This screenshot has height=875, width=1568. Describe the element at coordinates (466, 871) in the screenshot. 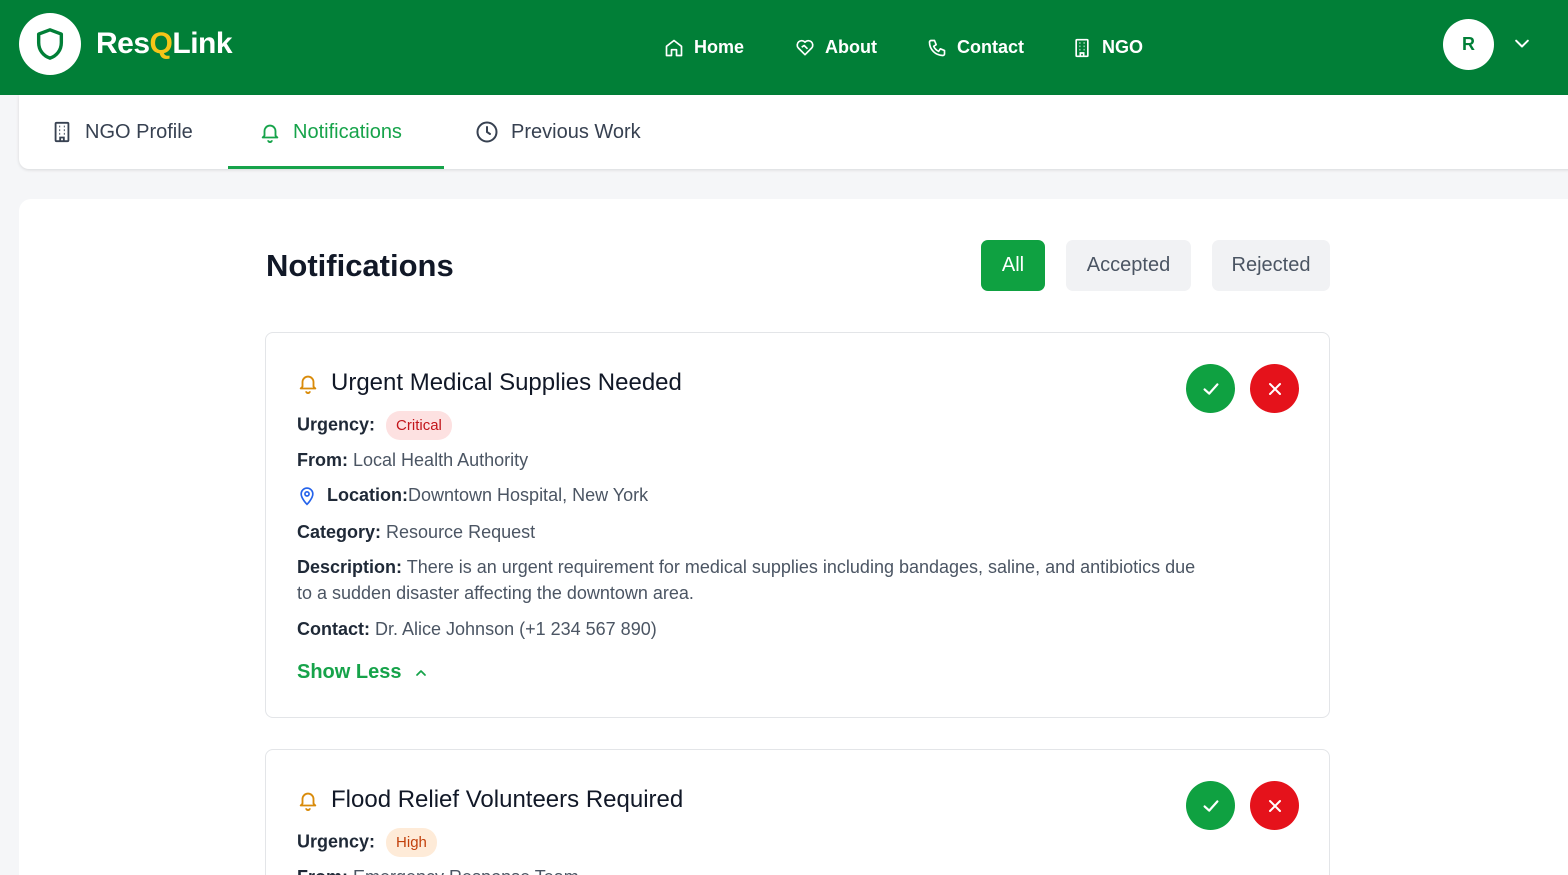

I see `from-value: Emergency Response Team` at that location.